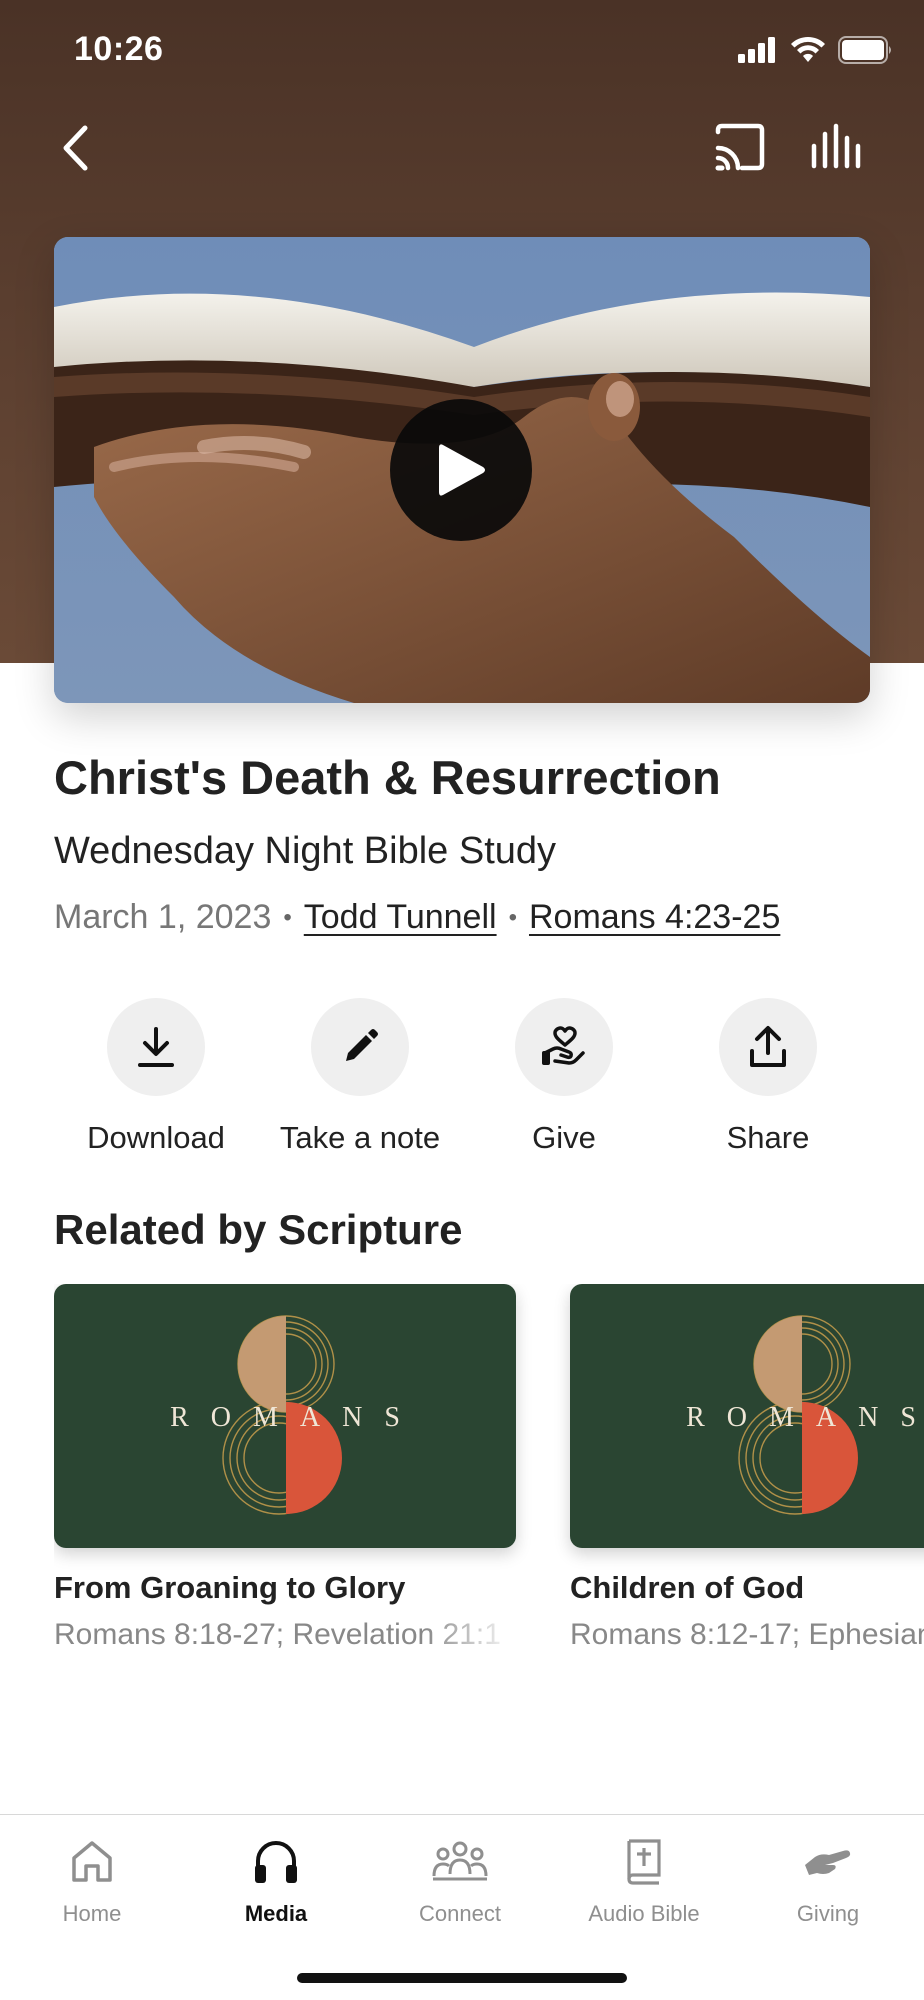  What do you see at coordinates (828, 1879) in the screenshot?
I see `tab-giving: Giving` at bounding box center [828, 1879].